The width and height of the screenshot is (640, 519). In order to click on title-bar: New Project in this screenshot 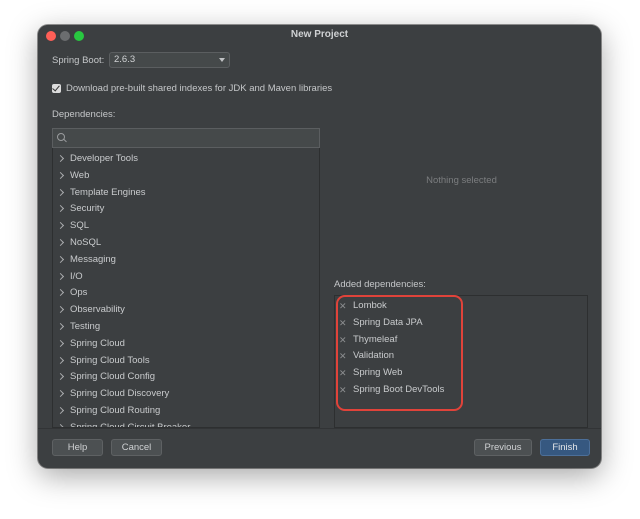, I will do `click(319, 36)`.